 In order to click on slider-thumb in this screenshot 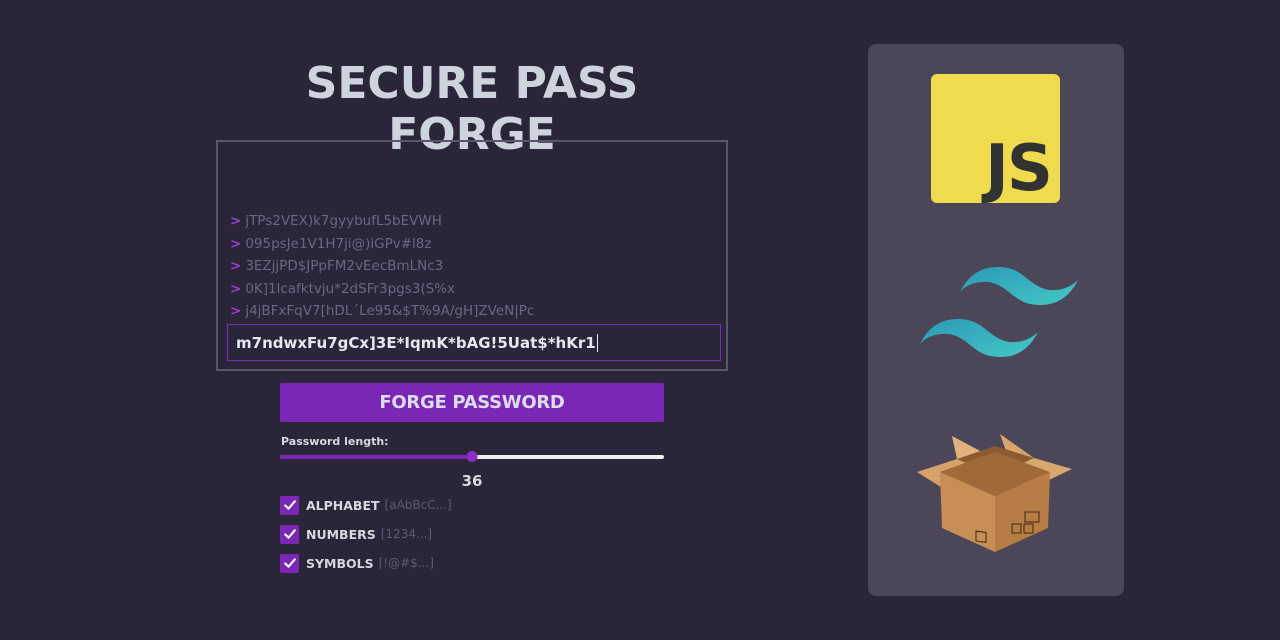, I will do `click(472, 456)`.